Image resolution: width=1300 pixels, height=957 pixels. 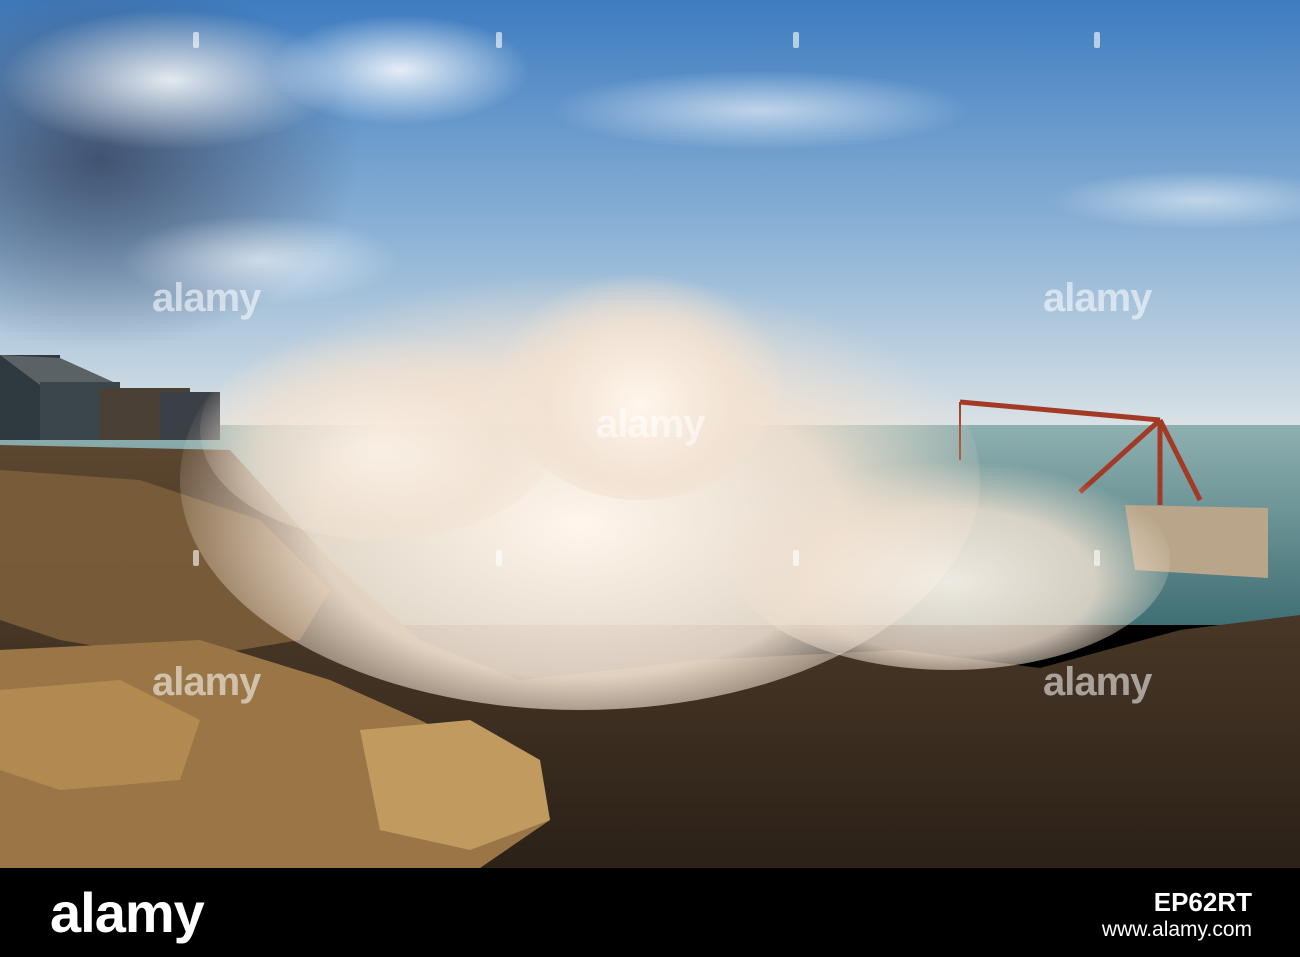 I want to click on wave-spray, so click(x=380, y=430).